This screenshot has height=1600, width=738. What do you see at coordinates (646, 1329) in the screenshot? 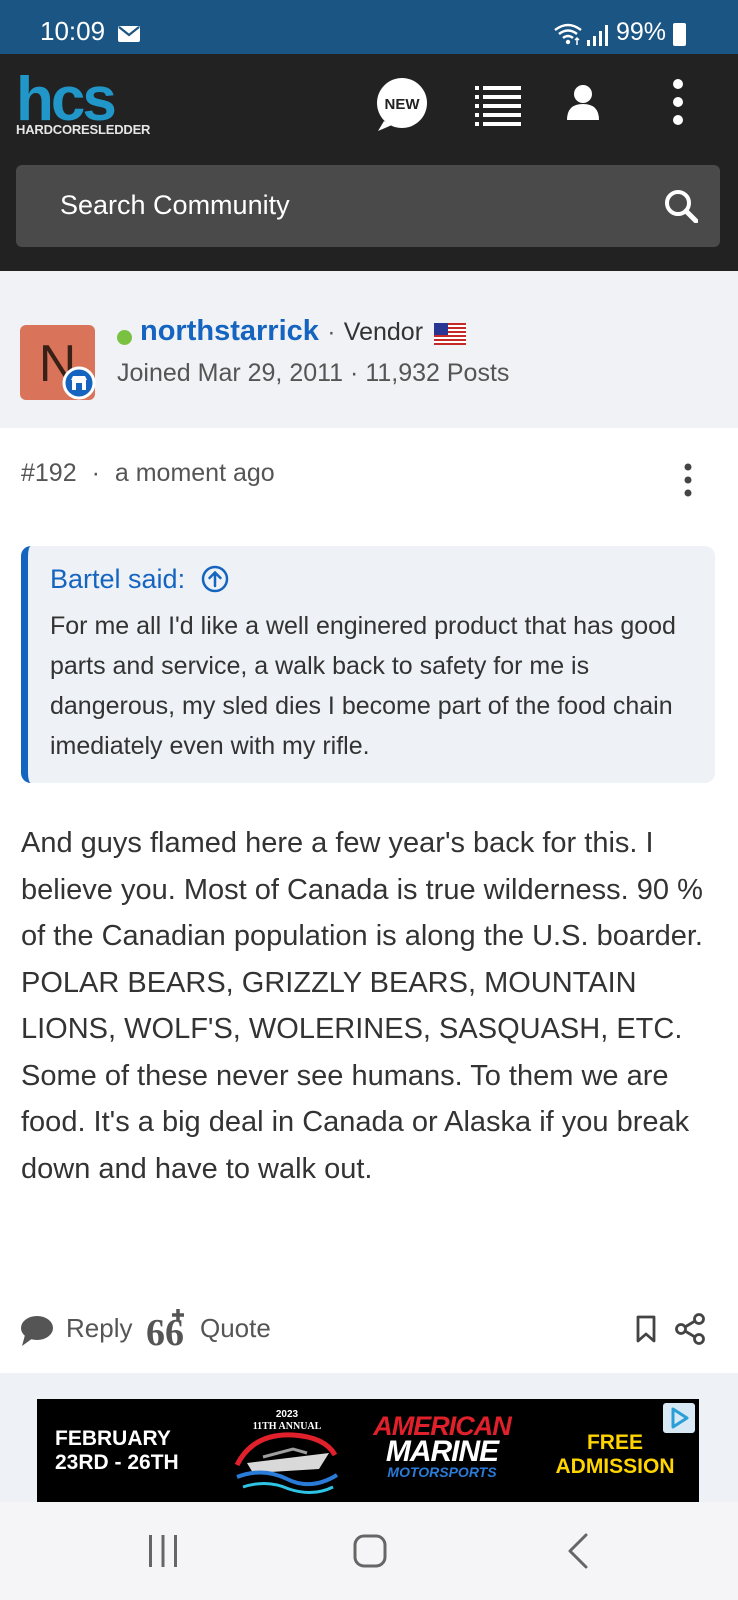
I see `bookmark-icon` at bounding box center [646, 1329].